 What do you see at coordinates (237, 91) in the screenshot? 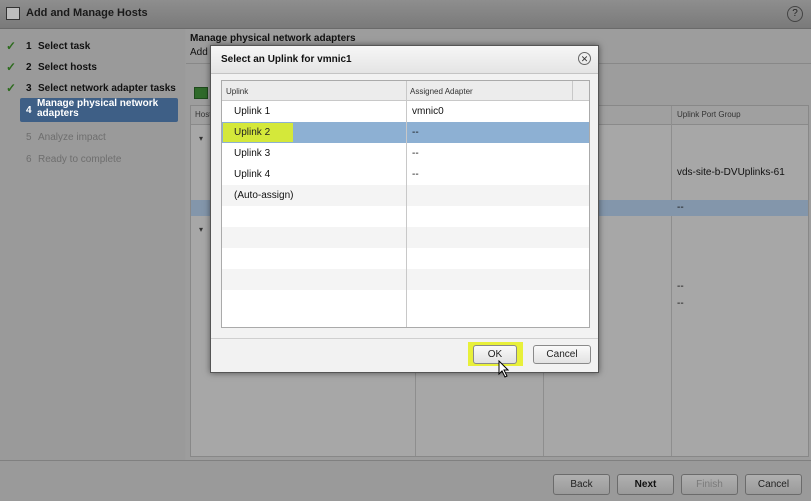
I see `column-header-uplink: Uplink` at bounding box center [237, 91].